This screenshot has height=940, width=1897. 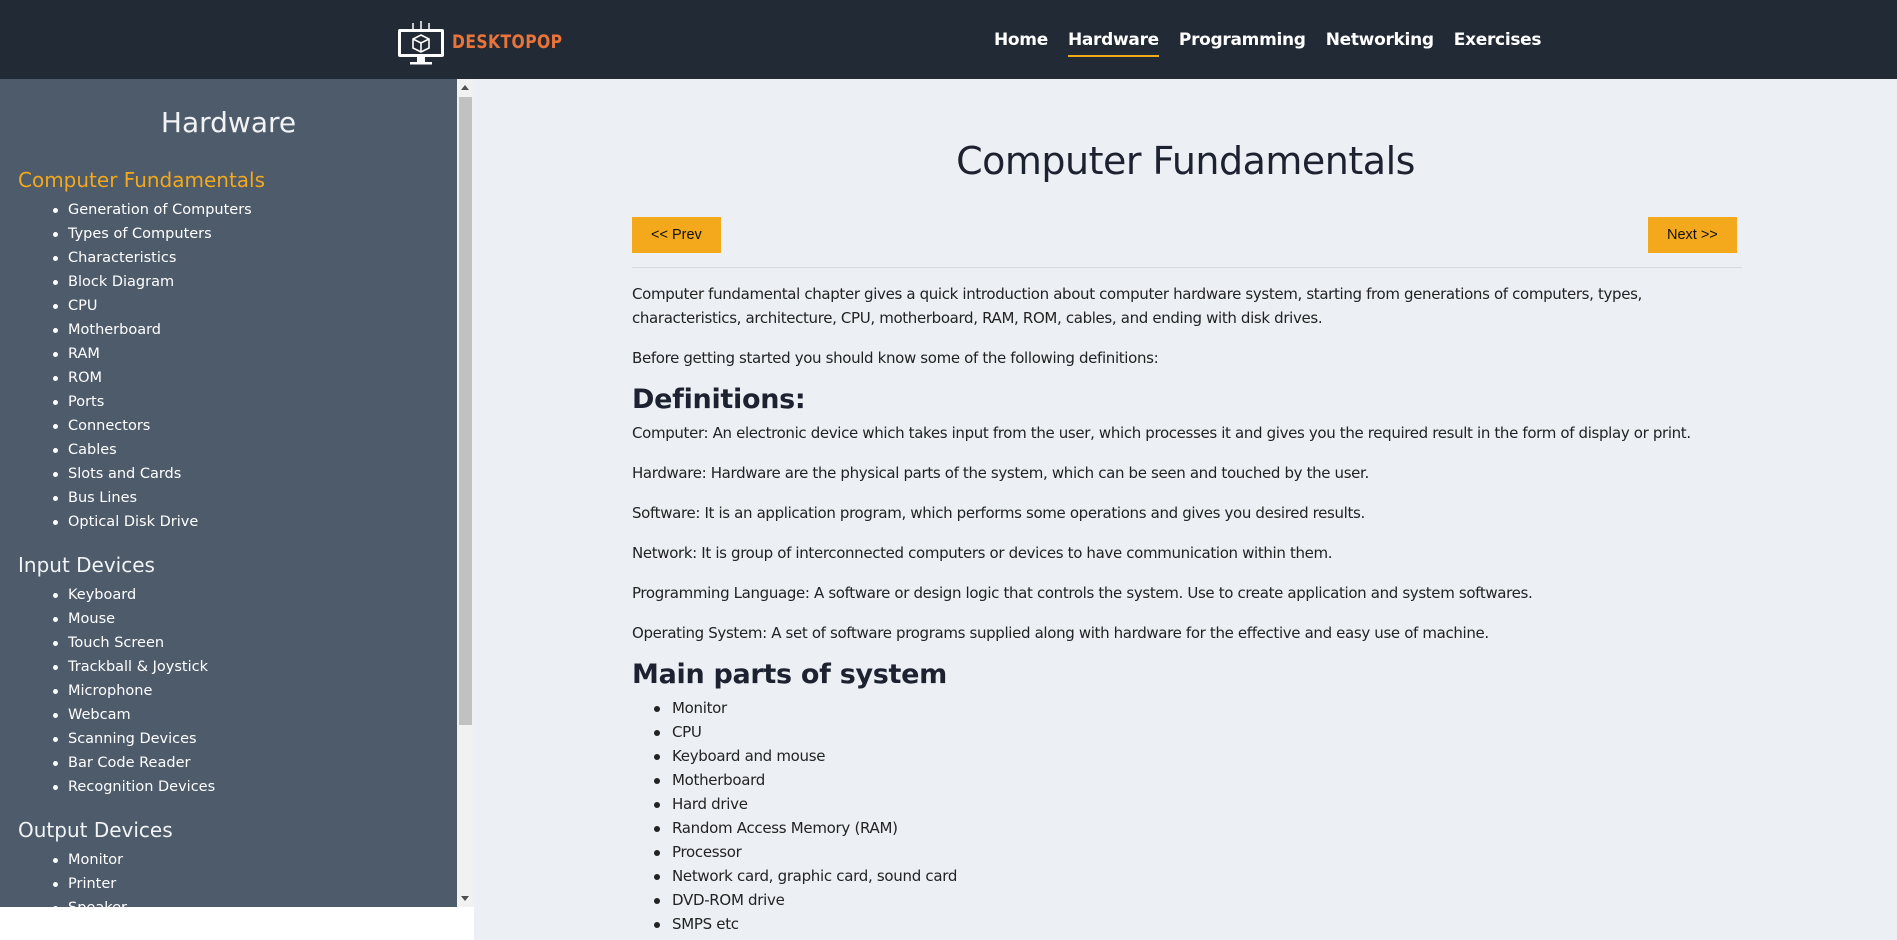 I want to click on sidebar-item-motherboard: Motherboard, so click(x=158, y=330).